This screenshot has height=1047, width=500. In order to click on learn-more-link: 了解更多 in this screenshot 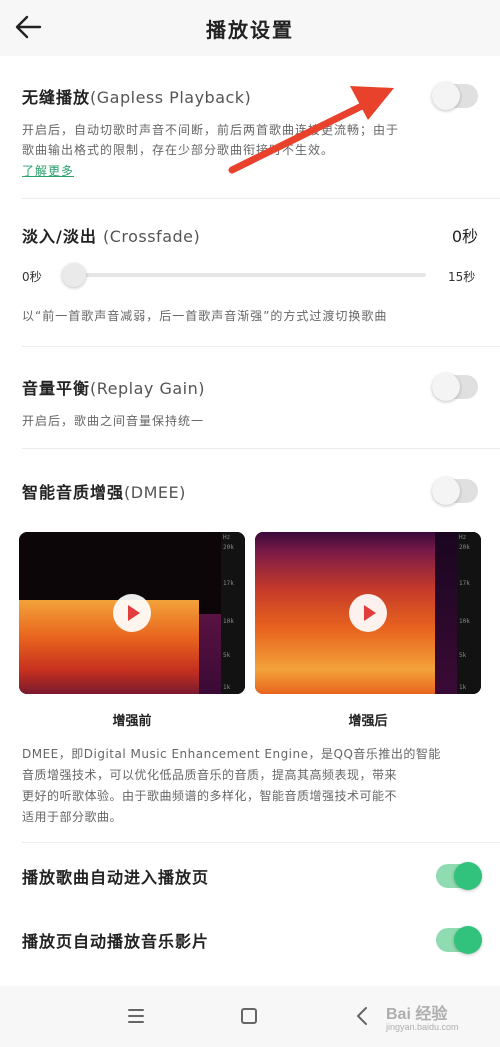, I will do `click(48, 170)`.